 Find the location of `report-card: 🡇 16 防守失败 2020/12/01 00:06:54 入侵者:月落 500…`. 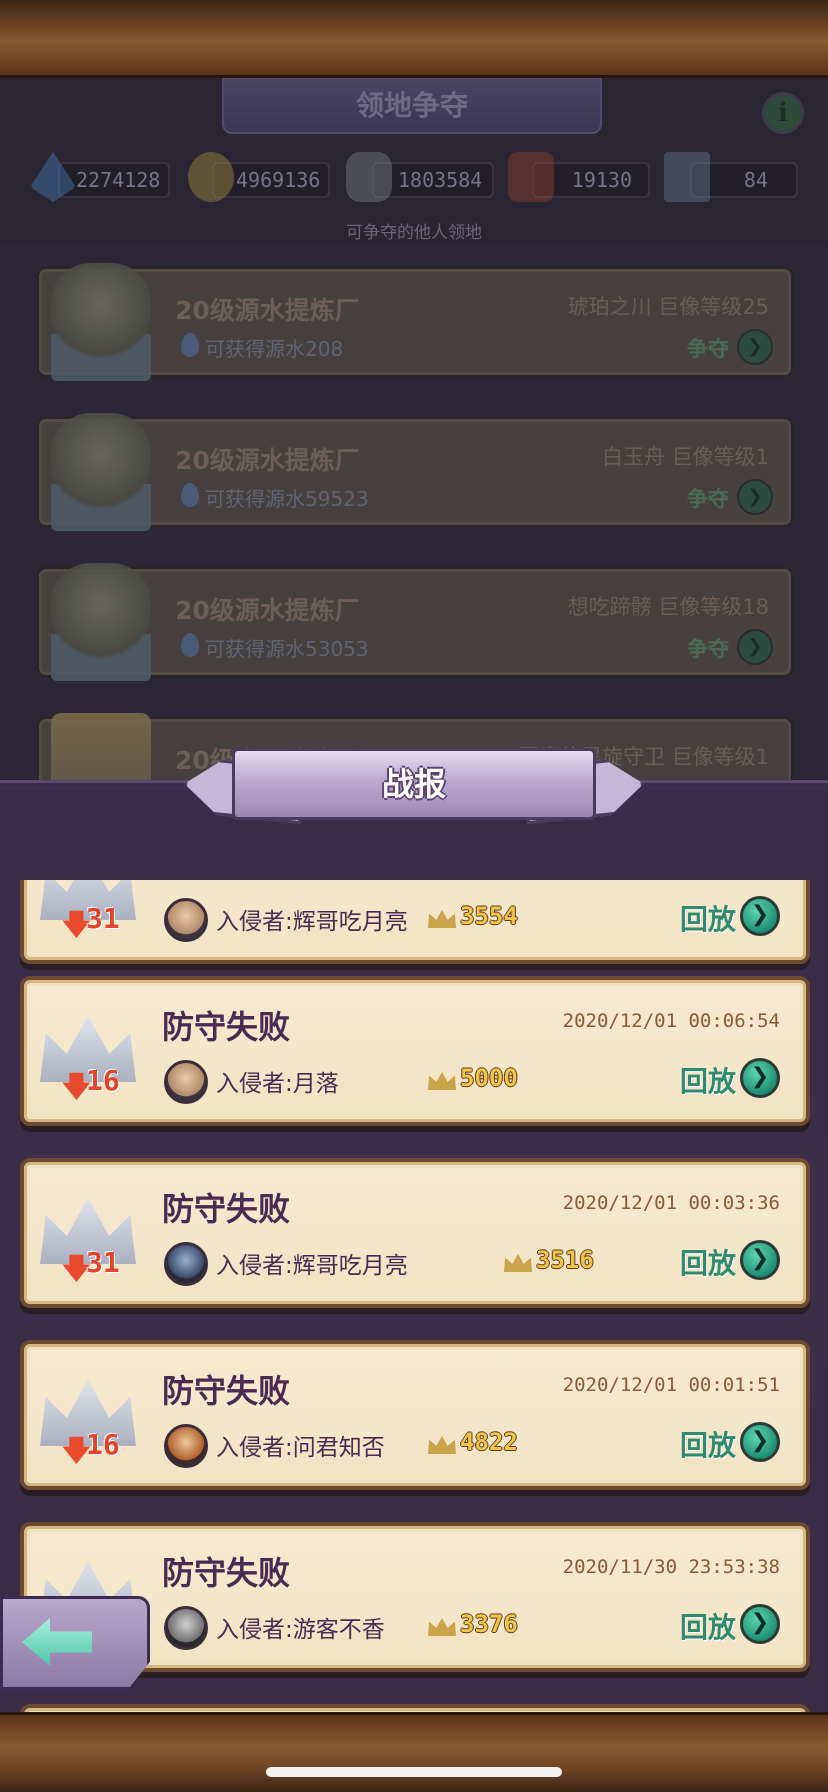

report-card: 🡇 16 防守失败 2020/12/01 00:06:54 入侵者:月落 500… is located at coordinates (415, 1051).